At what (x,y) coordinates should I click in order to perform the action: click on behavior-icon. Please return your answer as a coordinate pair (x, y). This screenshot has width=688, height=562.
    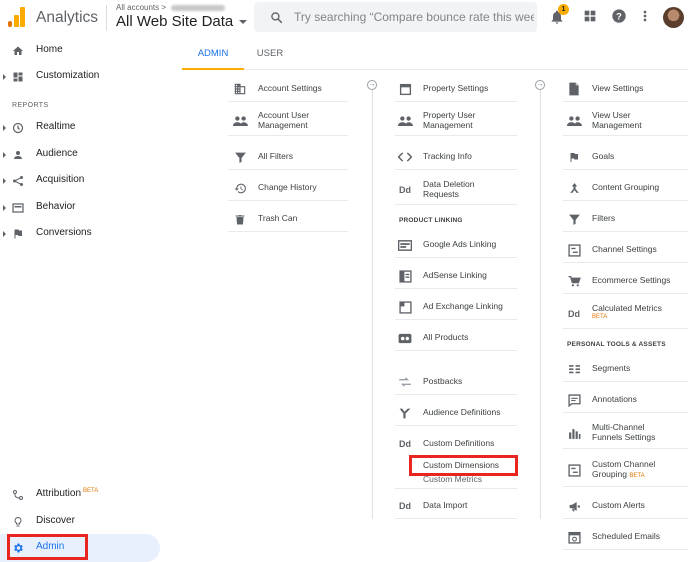
    Looking at the image, I should click on (18, 208).